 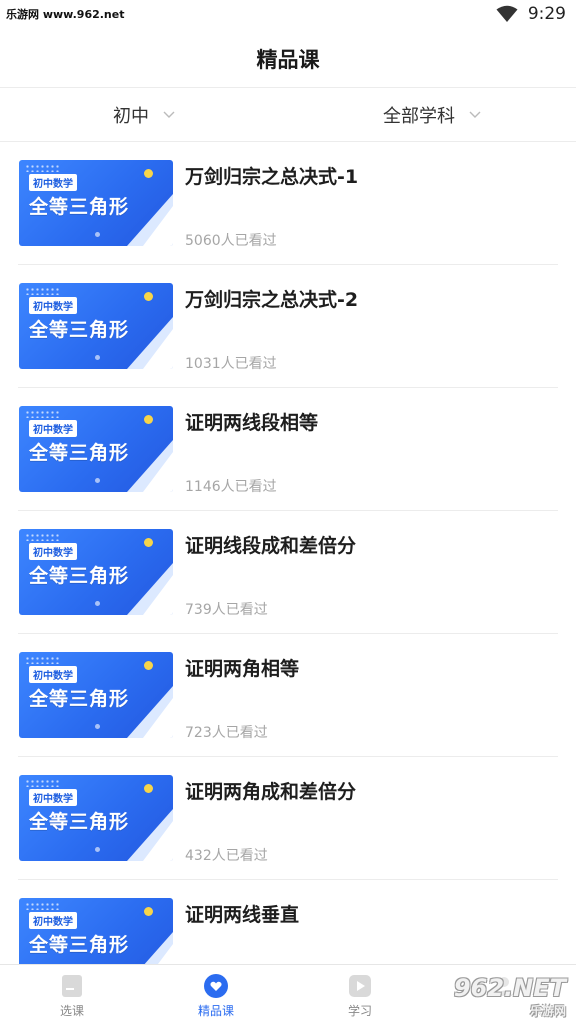 What do you see at coordinates (226, 856) in the screenshot?
I see `course-view-count: 432人已看过` at bounding box center [226, 856].